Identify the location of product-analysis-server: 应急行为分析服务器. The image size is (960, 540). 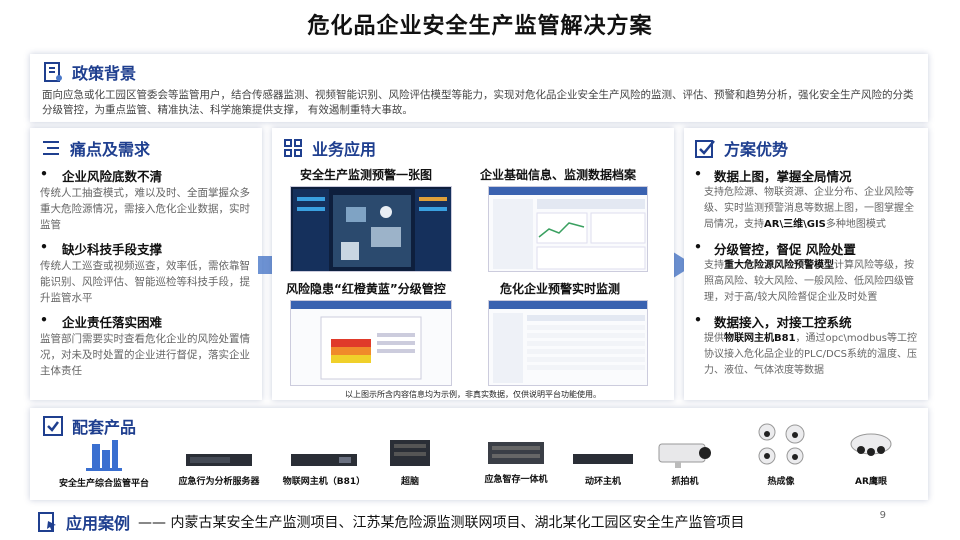
(219, 466).